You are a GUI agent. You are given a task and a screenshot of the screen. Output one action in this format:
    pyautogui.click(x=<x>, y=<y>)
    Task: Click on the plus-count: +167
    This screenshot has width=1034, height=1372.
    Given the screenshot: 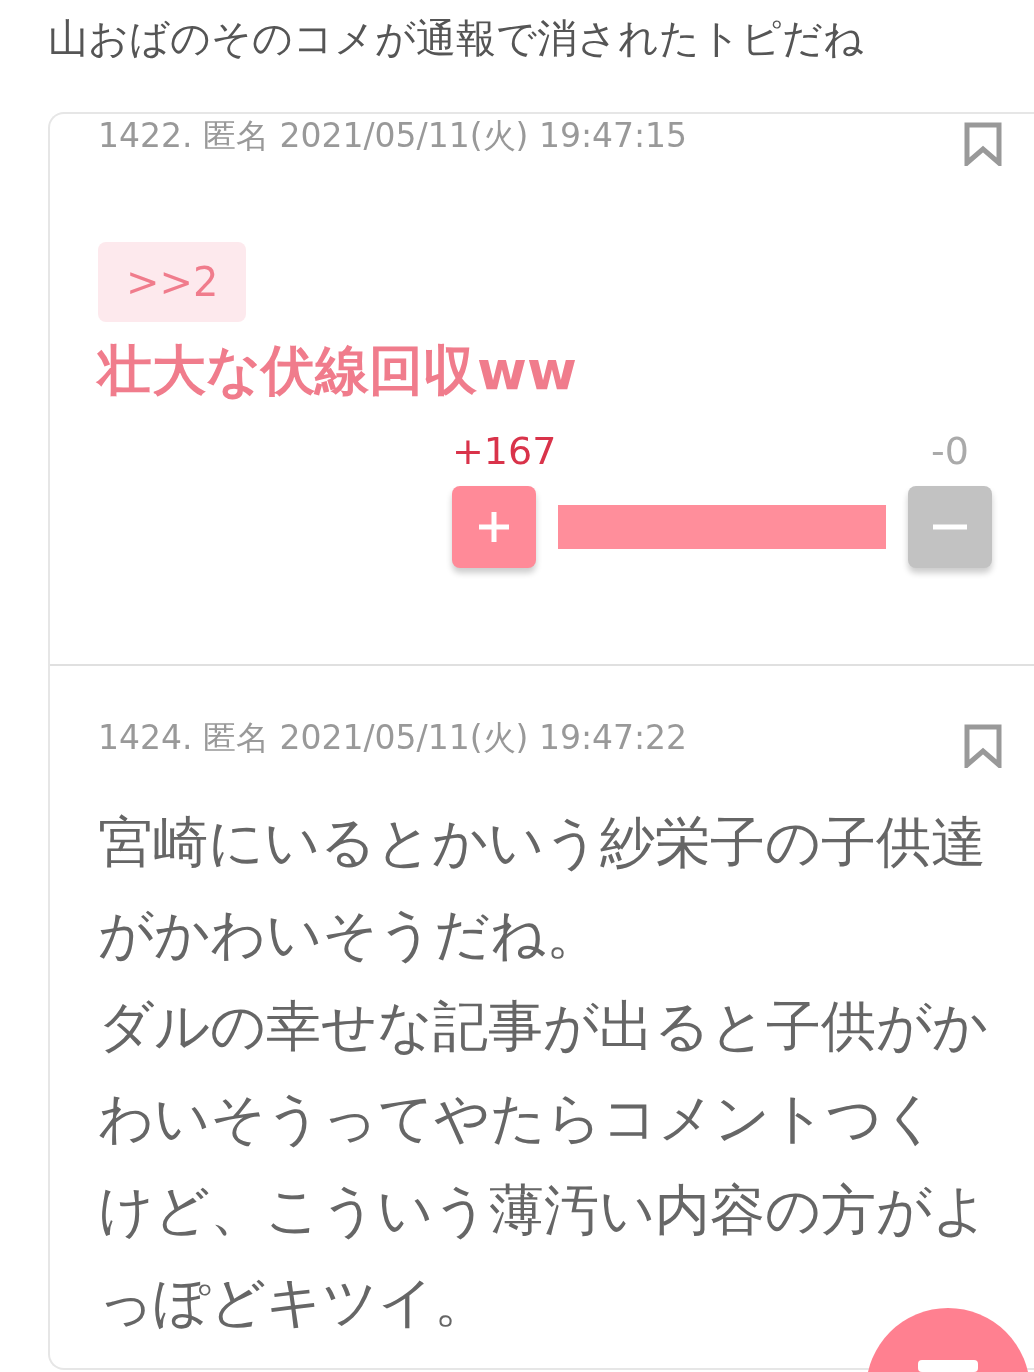 What is the action you would take?
    pyautogui.click(x=504, y=451)
    